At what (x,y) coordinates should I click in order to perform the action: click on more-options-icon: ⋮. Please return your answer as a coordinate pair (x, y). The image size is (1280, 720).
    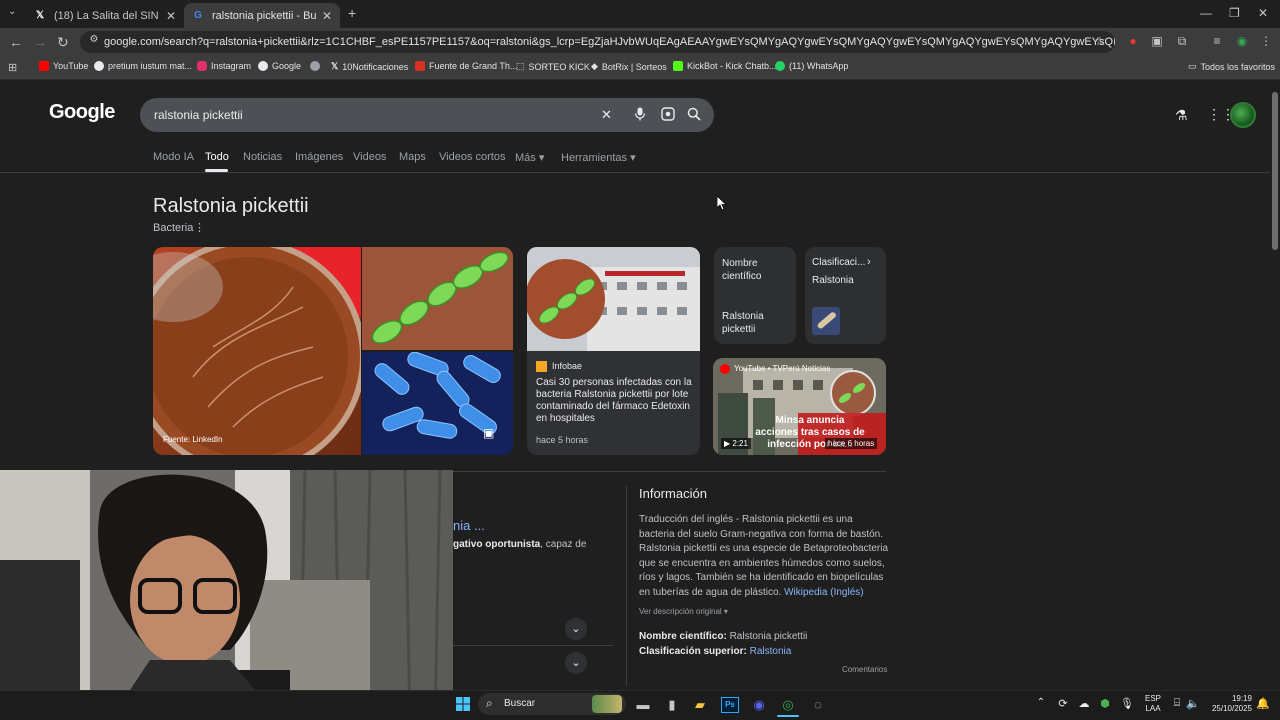
    Looking at the image, I should click on (199, 227).